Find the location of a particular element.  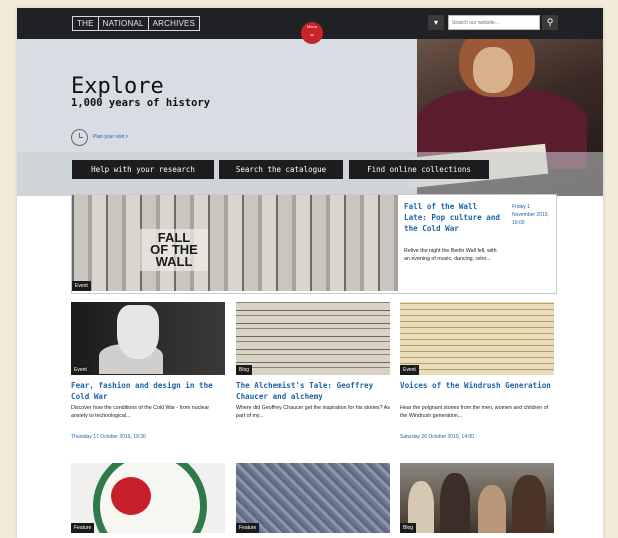

chevron-down-icon: ▾ is located at coordinates (435, 22).